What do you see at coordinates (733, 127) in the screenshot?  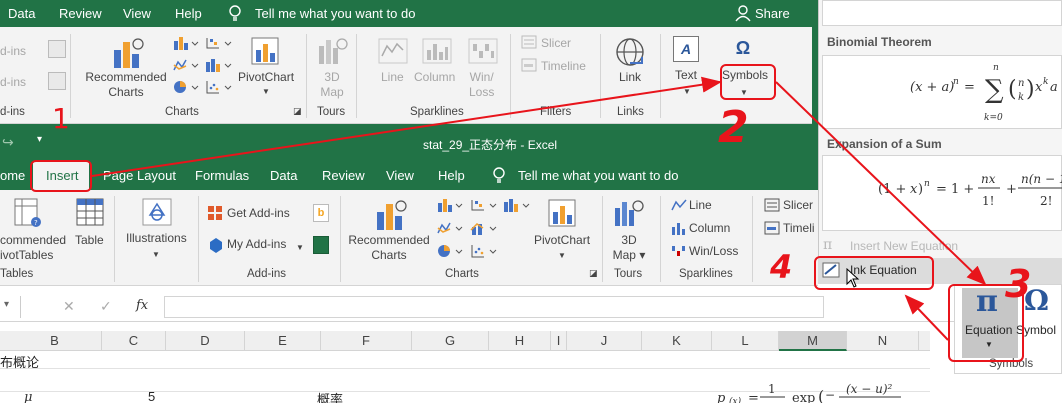 I see `annotation-number-2: 2` at bounding box center [733, 127].